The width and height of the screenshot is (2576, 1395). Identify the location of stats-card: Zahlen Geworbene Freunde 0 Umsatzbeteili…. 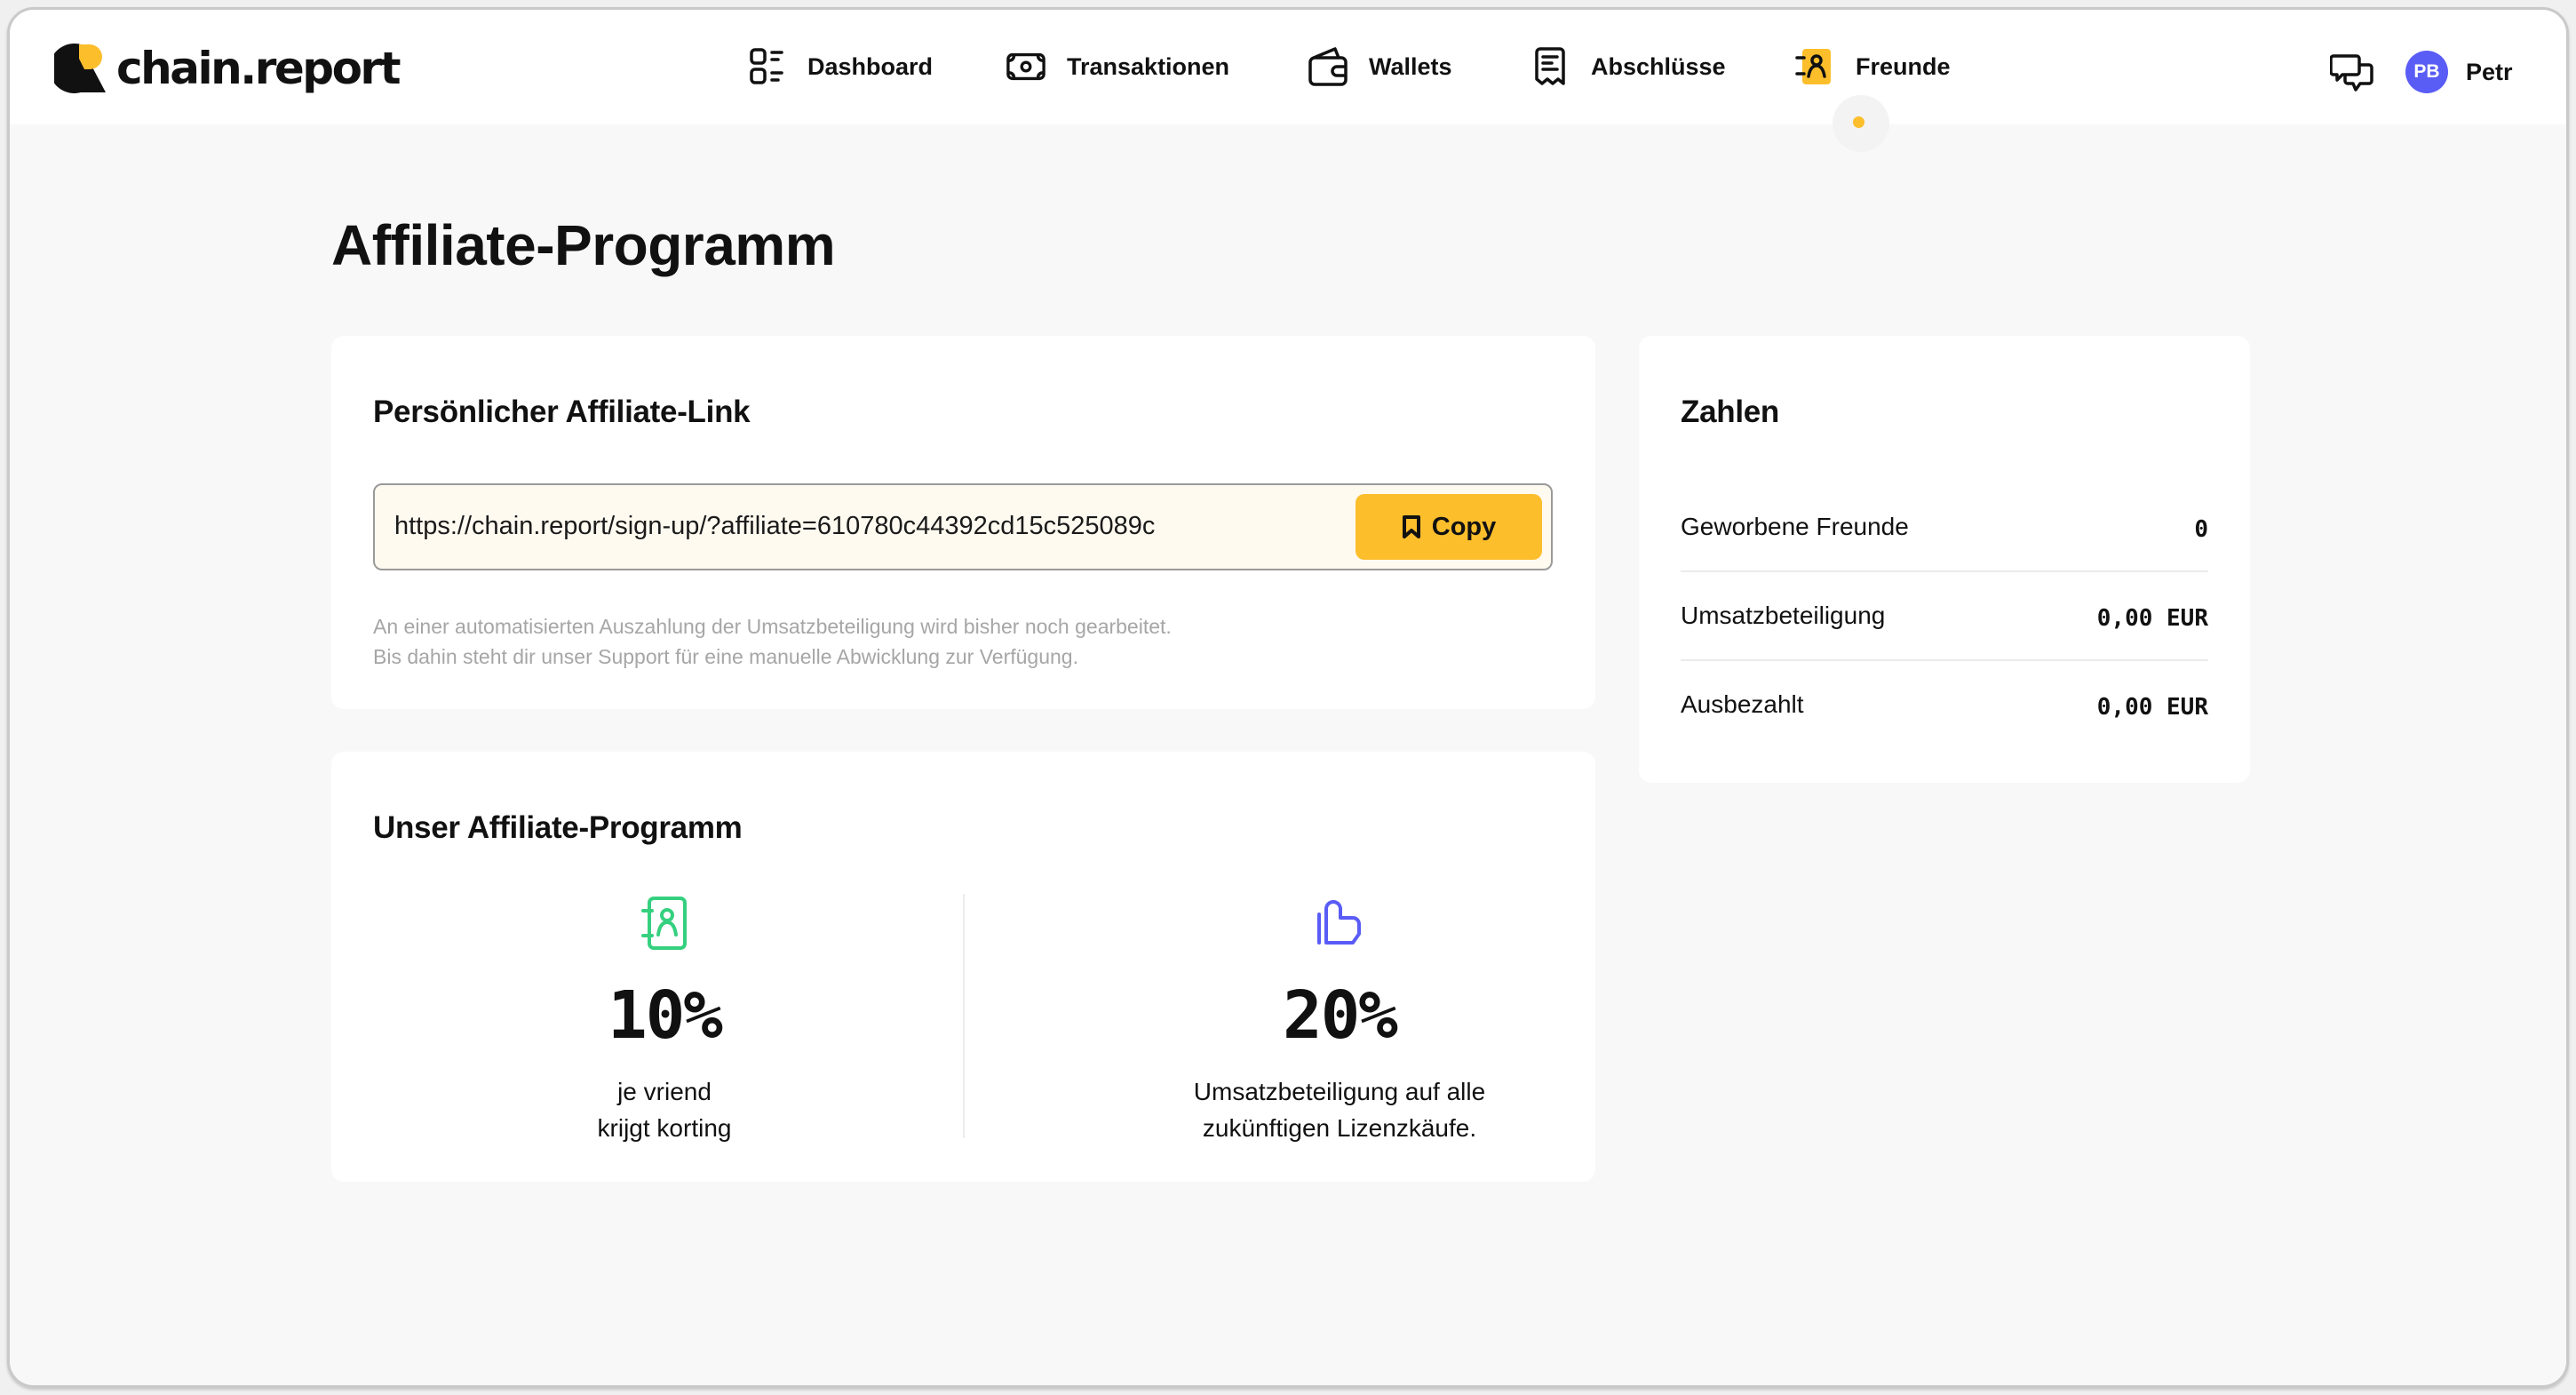
(1944, 559).